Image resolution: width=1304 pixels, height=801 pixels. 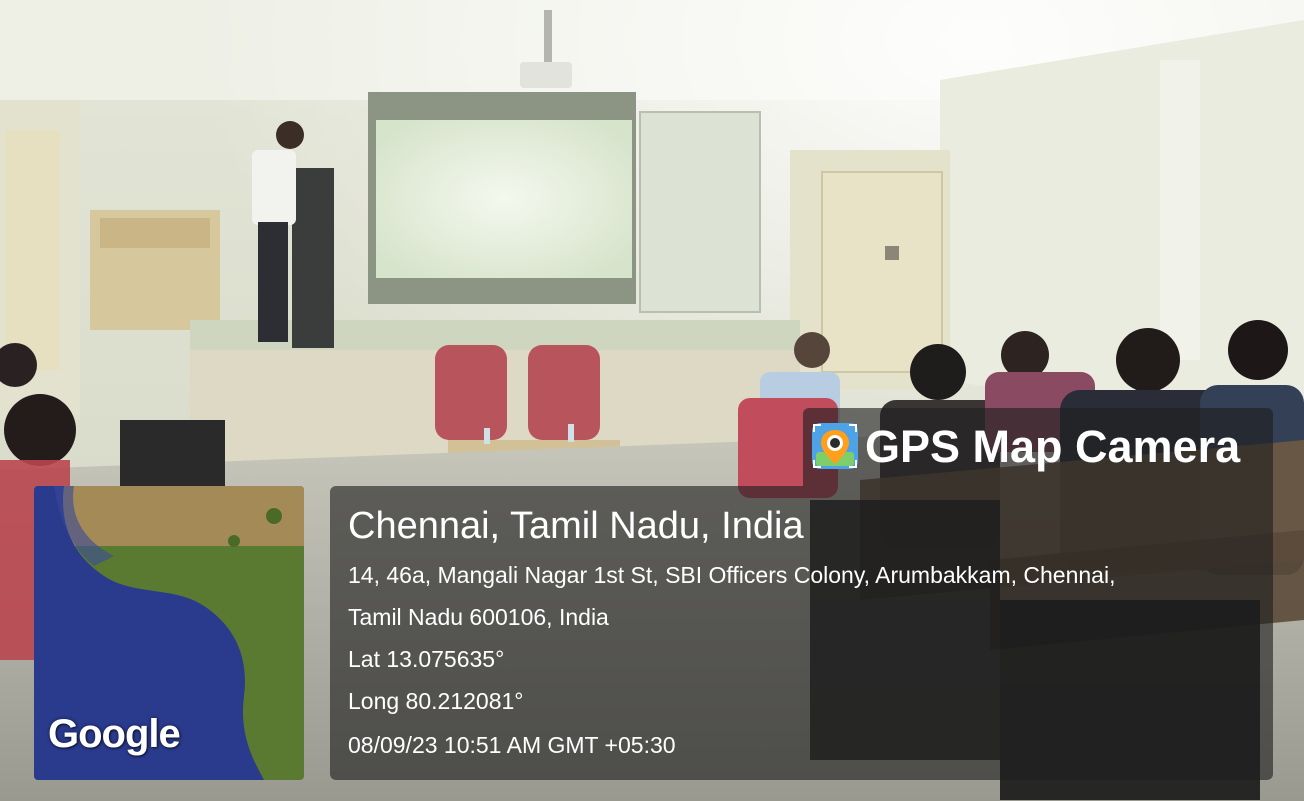 What do you see at coordinates (835, 446) in the screenshot?
I see `map-pin-camera-icon` at bounding box center [835, 446].